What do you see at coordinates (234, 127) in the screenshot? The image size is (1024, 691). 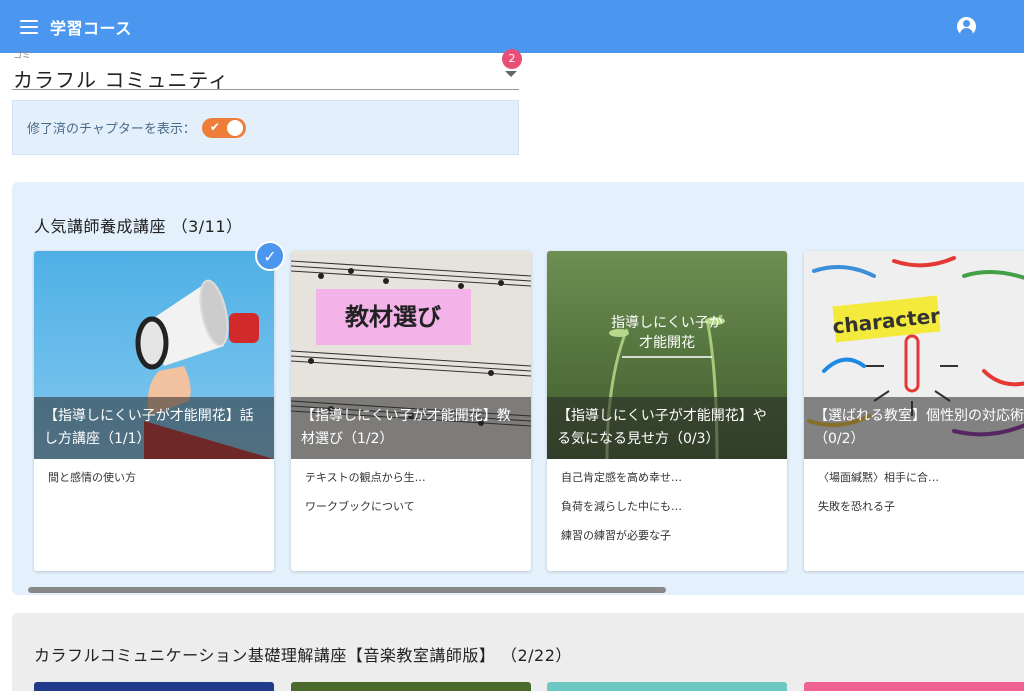 I see `toggle-knob` at bounding box center [234, 127].